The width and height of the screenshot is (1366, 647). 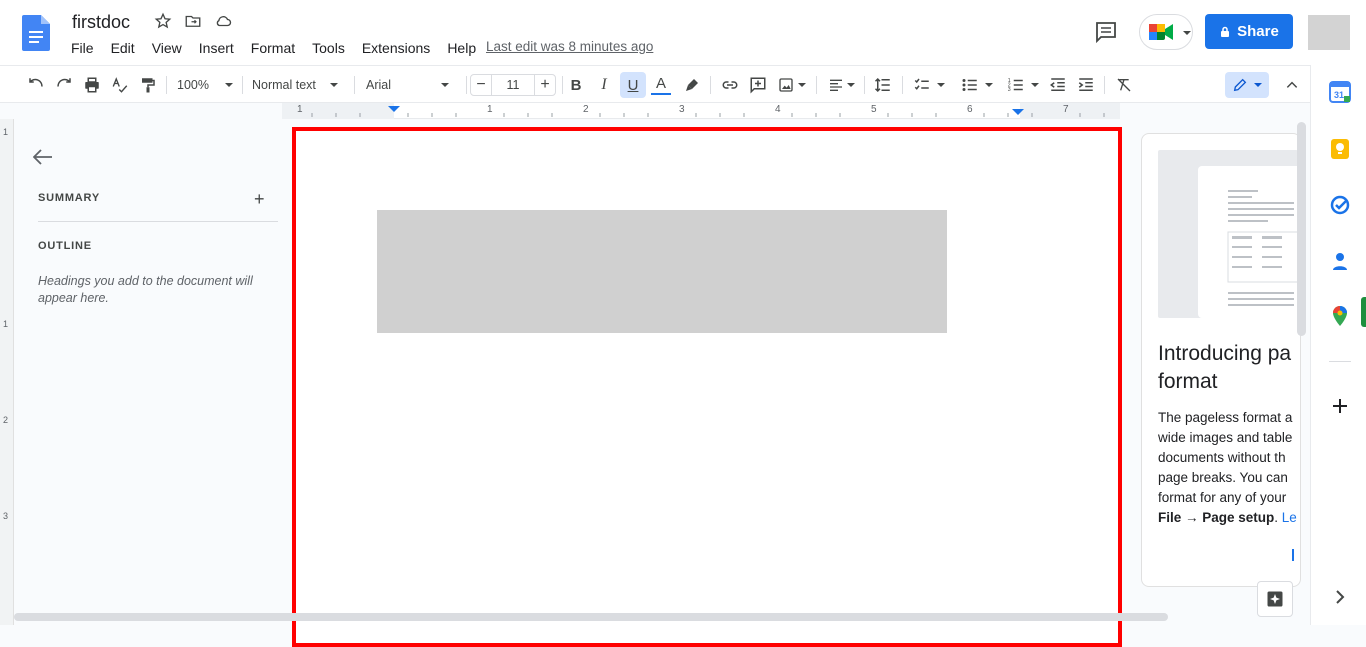 I want to click on comment-history-icon, so click(x=1106, y=32).